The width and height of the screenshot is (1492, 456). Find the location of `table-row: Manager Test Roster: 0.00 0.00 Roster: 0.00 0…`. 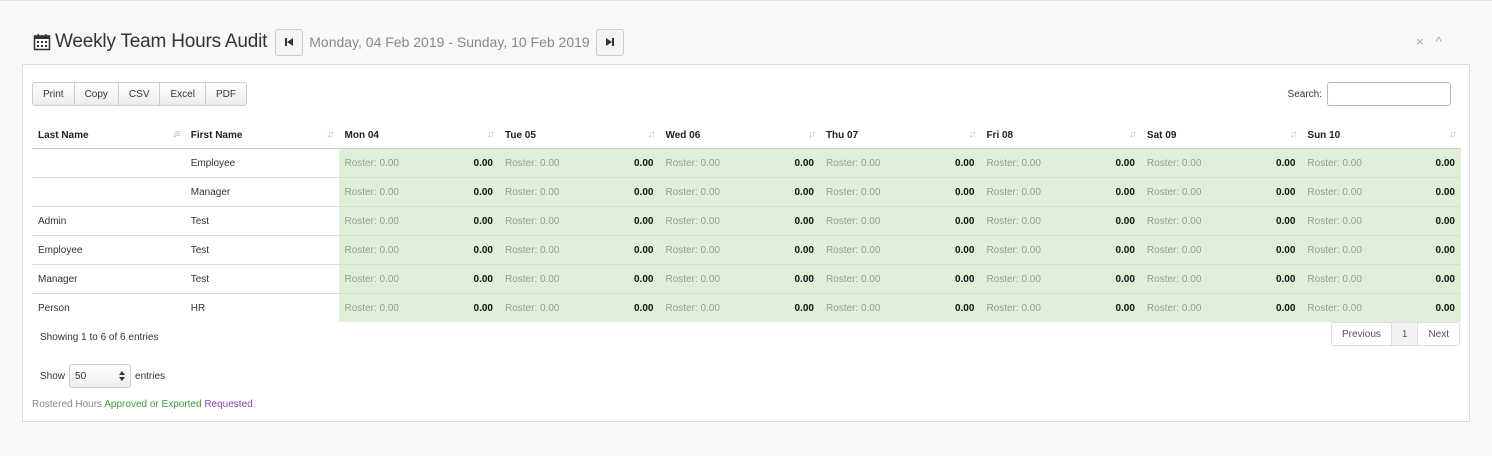

table-row: Manager Test Roster: 0.00 0.00 Roster: 0.00 0… is located at coordinates (746, 279).